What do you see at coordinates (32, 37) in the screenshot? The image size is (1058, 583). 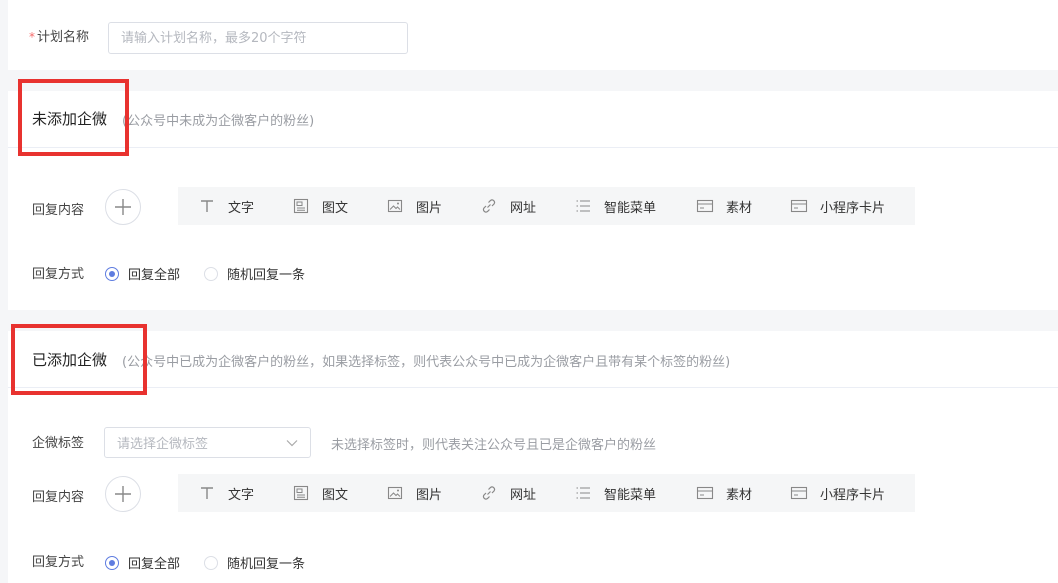 I see `required-mark: *` at bounding box center [32, 37].